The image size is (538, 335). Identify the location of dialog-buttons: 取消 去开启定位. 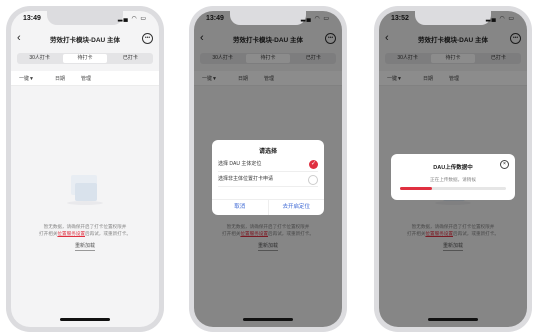
(268, 207).